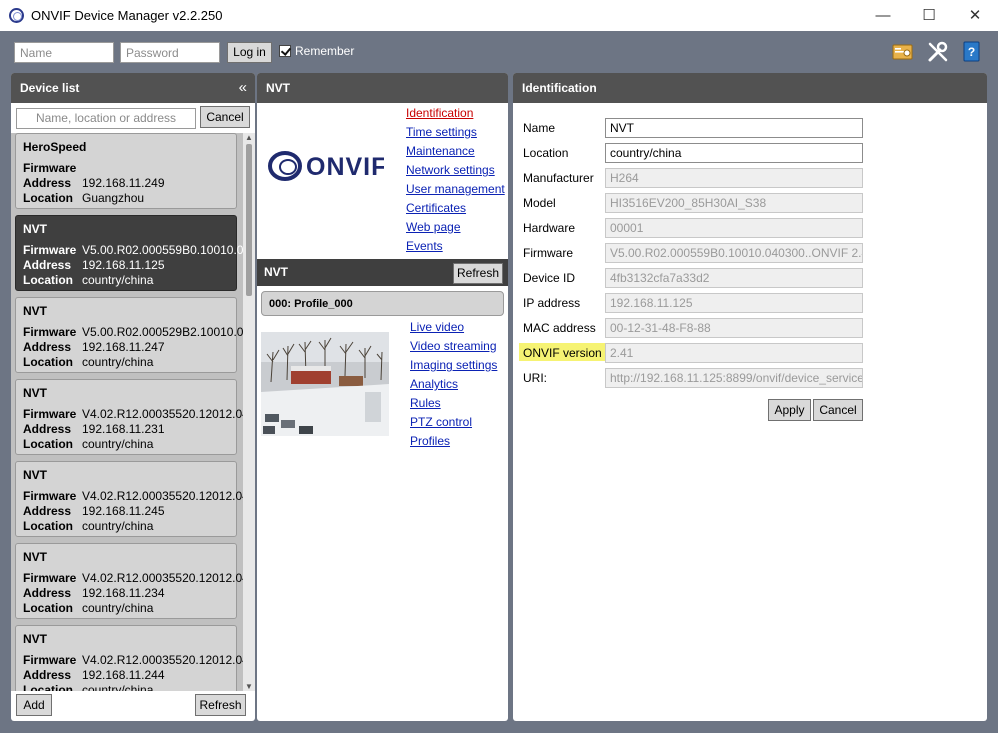 Image resolution: width=998 pixels, height=733 pixels. What do you see at coordinates (455, 189) in the screenshot?
I see `menu-user-management: User management` at bounding box center [455, 189].